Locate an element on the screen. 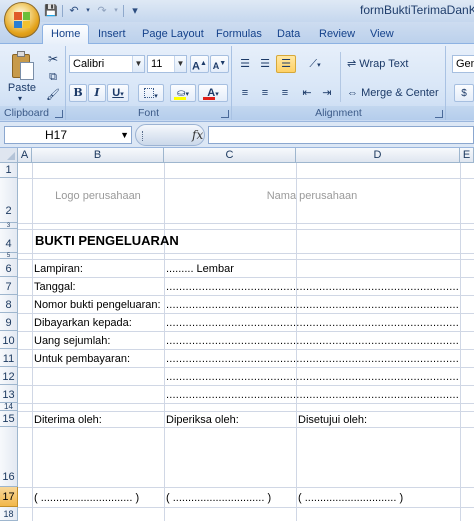 Image resolution: width=474 pixels, height=521 pixels. underline-button: U▾ is located at coordinates (118, 93).